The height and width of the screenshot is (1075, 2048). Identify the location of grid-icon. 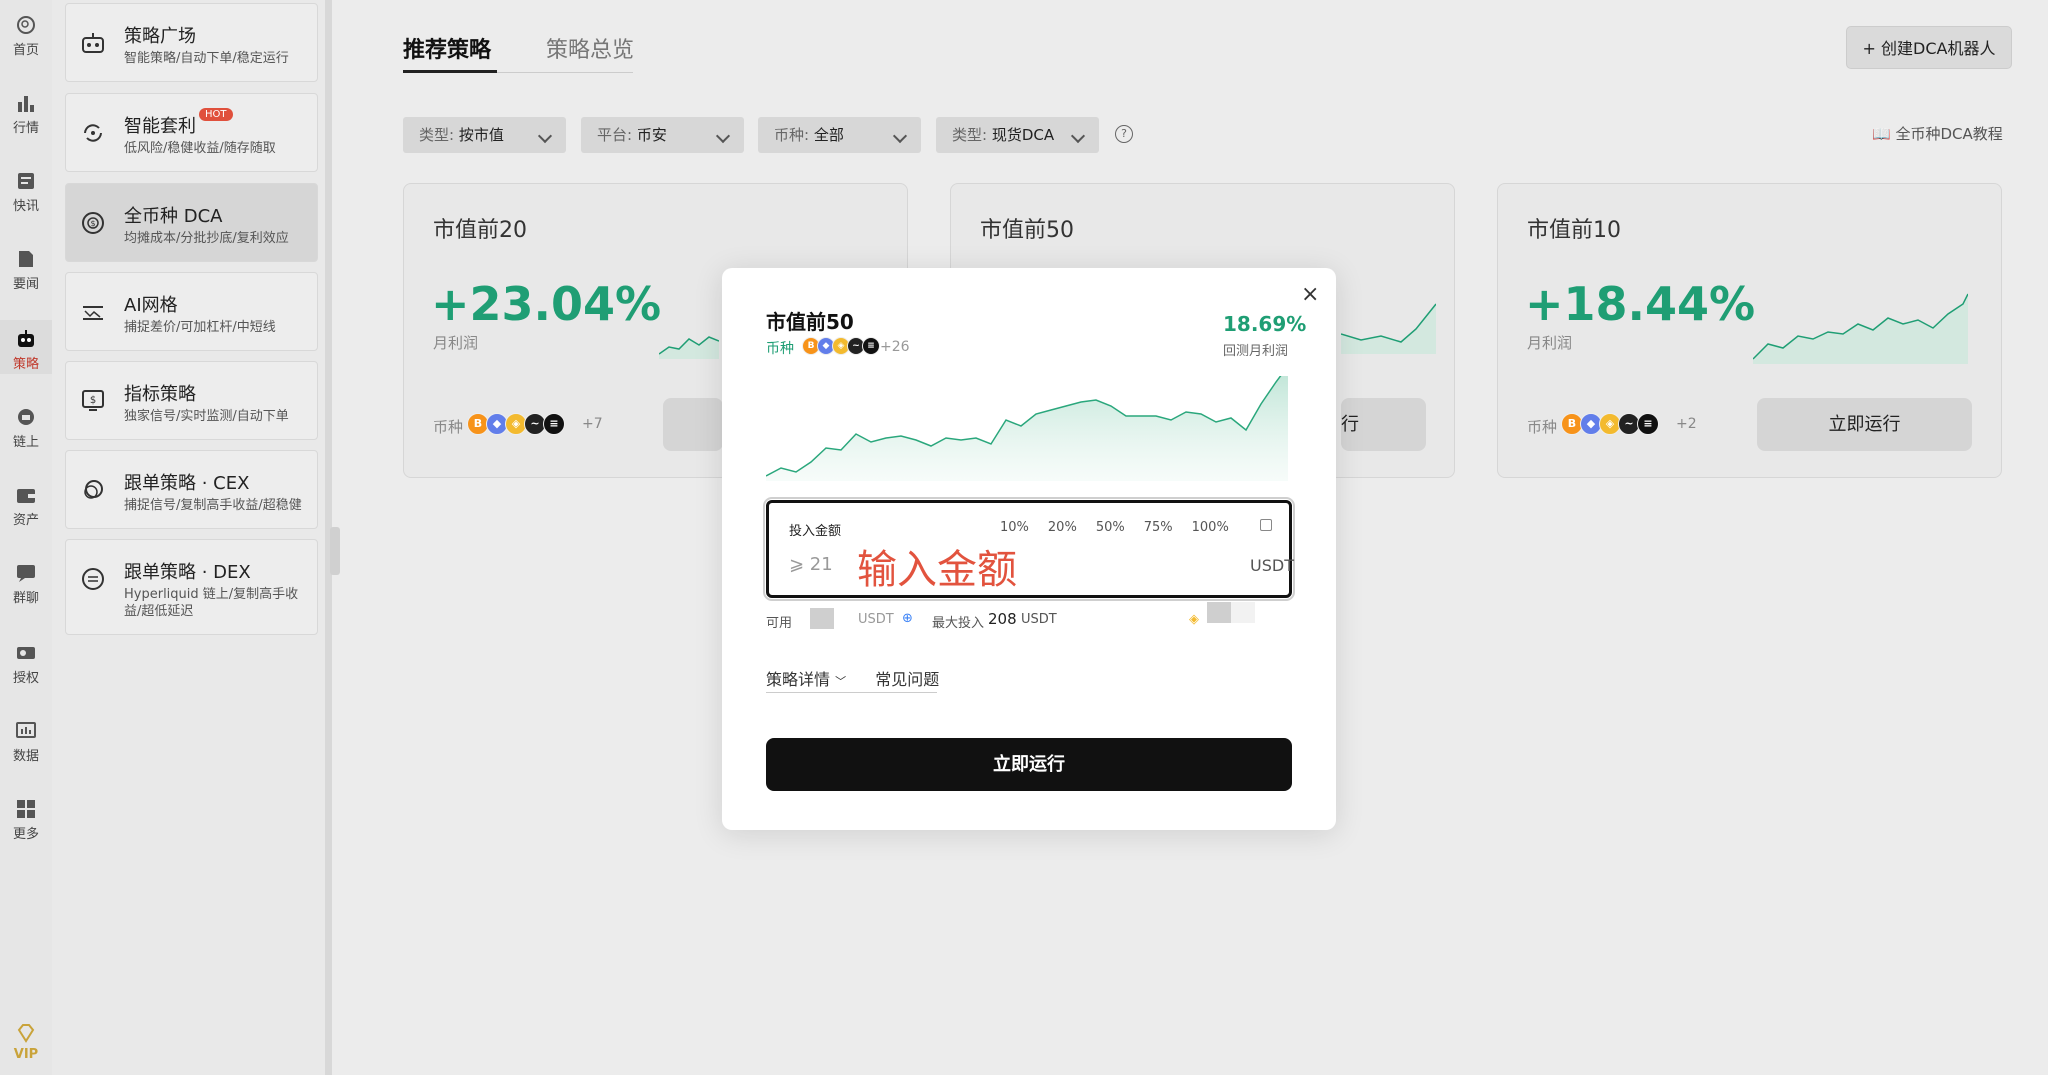
(93, 313).